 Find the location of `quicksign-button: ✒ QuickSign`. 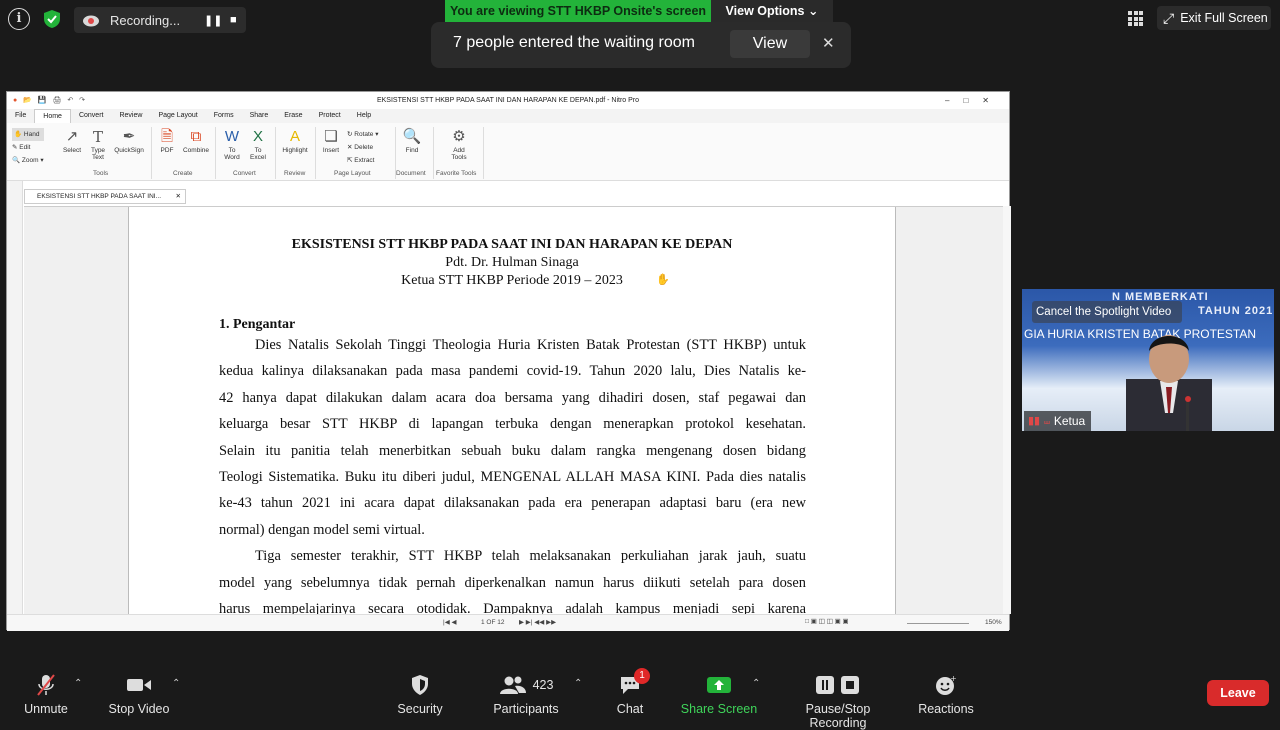

quicksign-button: ✒ QuickSign is located at coordinates (129, 140).